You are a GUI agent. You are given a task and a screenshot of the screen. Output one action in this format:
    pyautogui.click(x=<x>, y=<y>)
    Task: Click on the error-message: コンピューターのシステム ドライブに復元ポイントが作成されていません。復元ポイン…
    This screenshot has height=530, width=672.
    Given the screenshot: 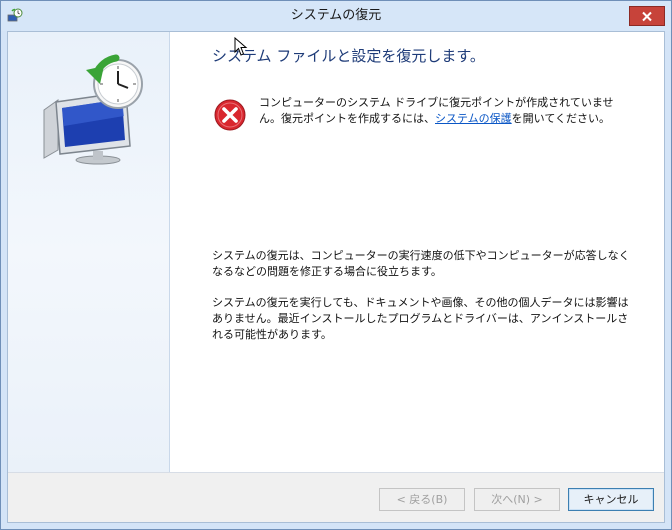 What is the action you would take?
    pyautogui.click(x=439, y=111)
    